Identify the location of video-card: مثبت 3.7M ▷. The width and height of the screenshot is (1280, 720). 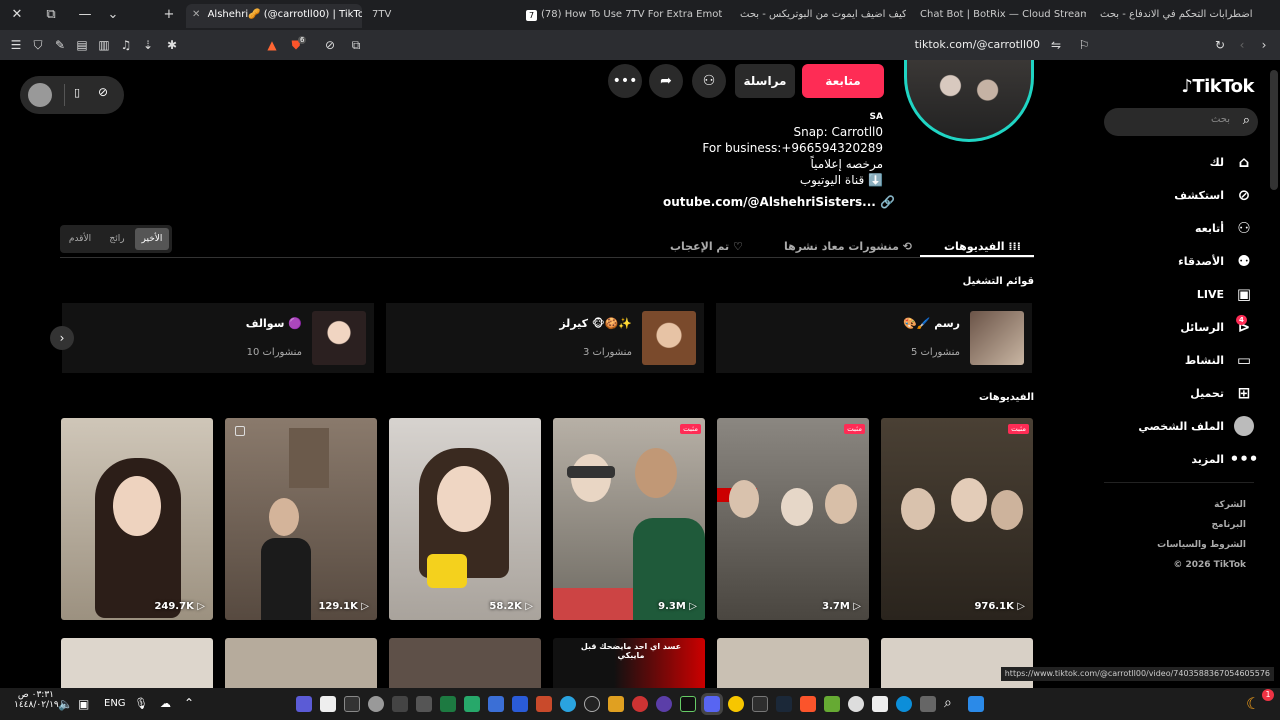
(793, 519).